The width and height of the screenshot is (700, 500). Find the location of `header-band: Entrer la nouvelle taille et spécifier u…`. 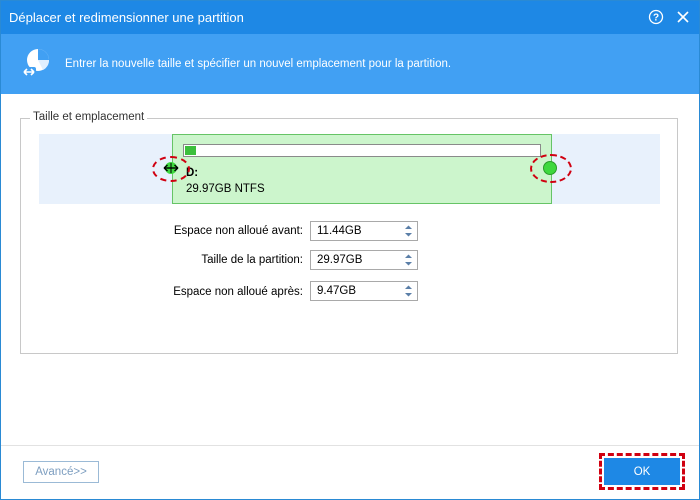

header-band: Entrer la nouvelle taille et spécifier u… is located at coordinates (350, 64).